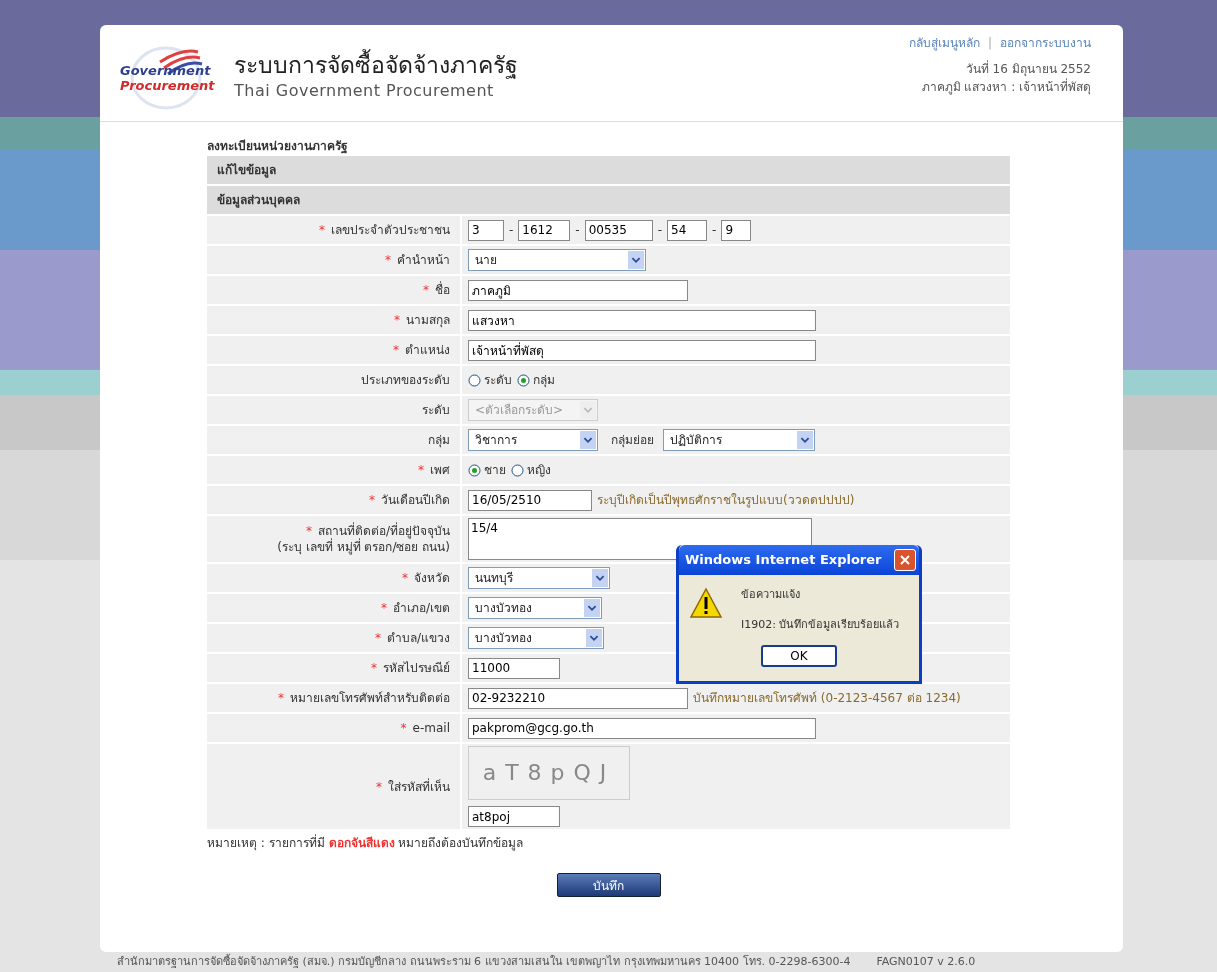 The width and height of the screenshot is (1217, 972). I want to click on save-button: บันทึก, so click(608, 885).